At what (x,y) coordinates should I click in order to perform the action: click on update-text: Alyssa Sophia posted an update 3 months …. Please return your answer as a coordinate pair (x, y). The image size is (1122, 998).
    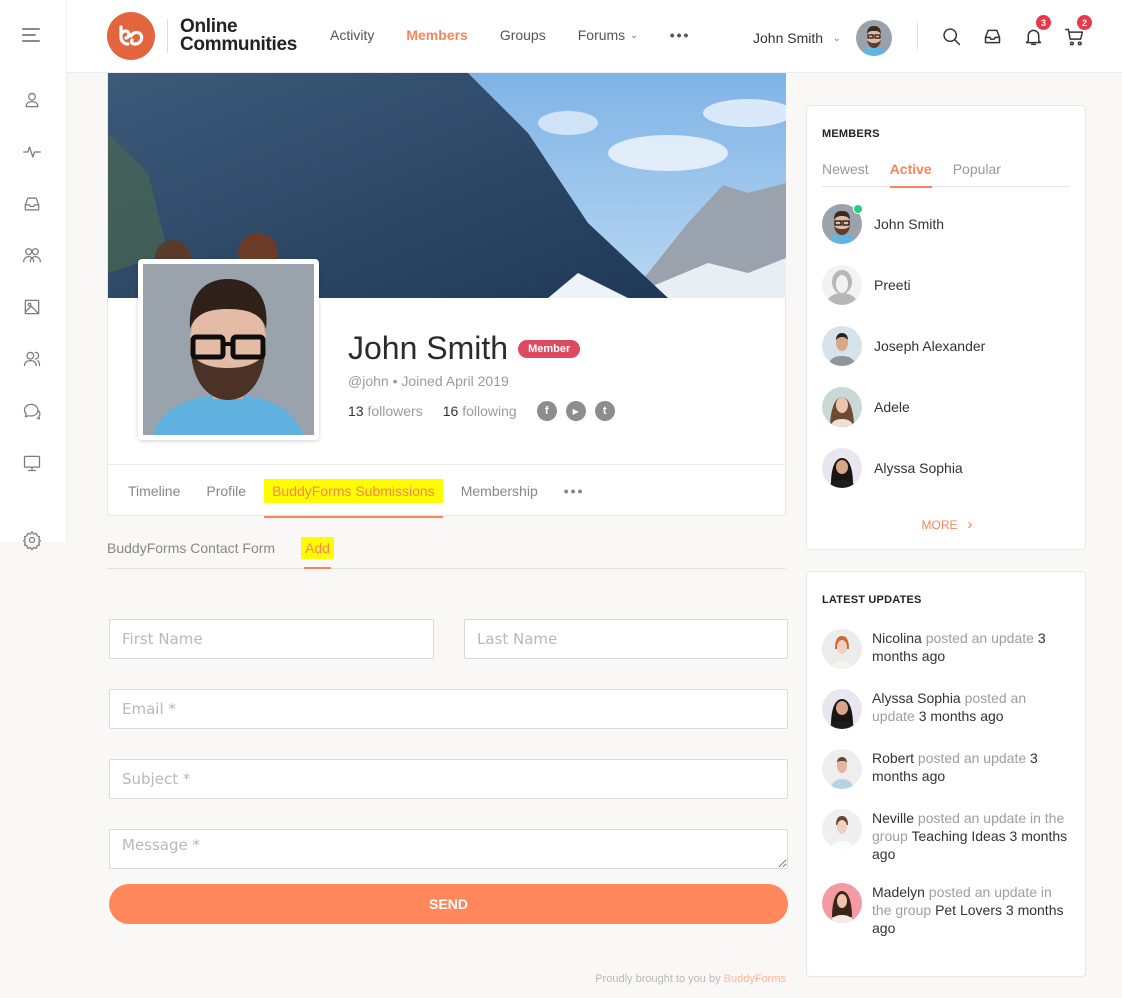
    Looking at the image, I should click on (949, 707).